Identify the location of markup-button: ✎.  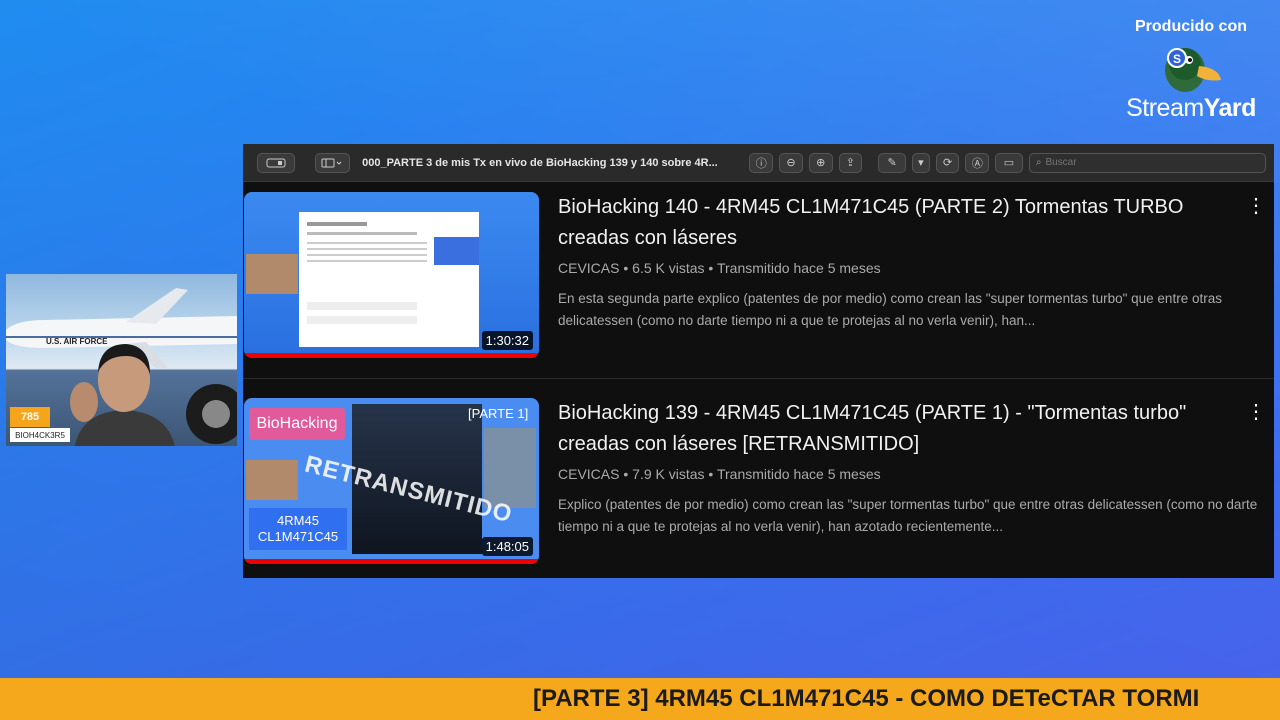
(892, 162).